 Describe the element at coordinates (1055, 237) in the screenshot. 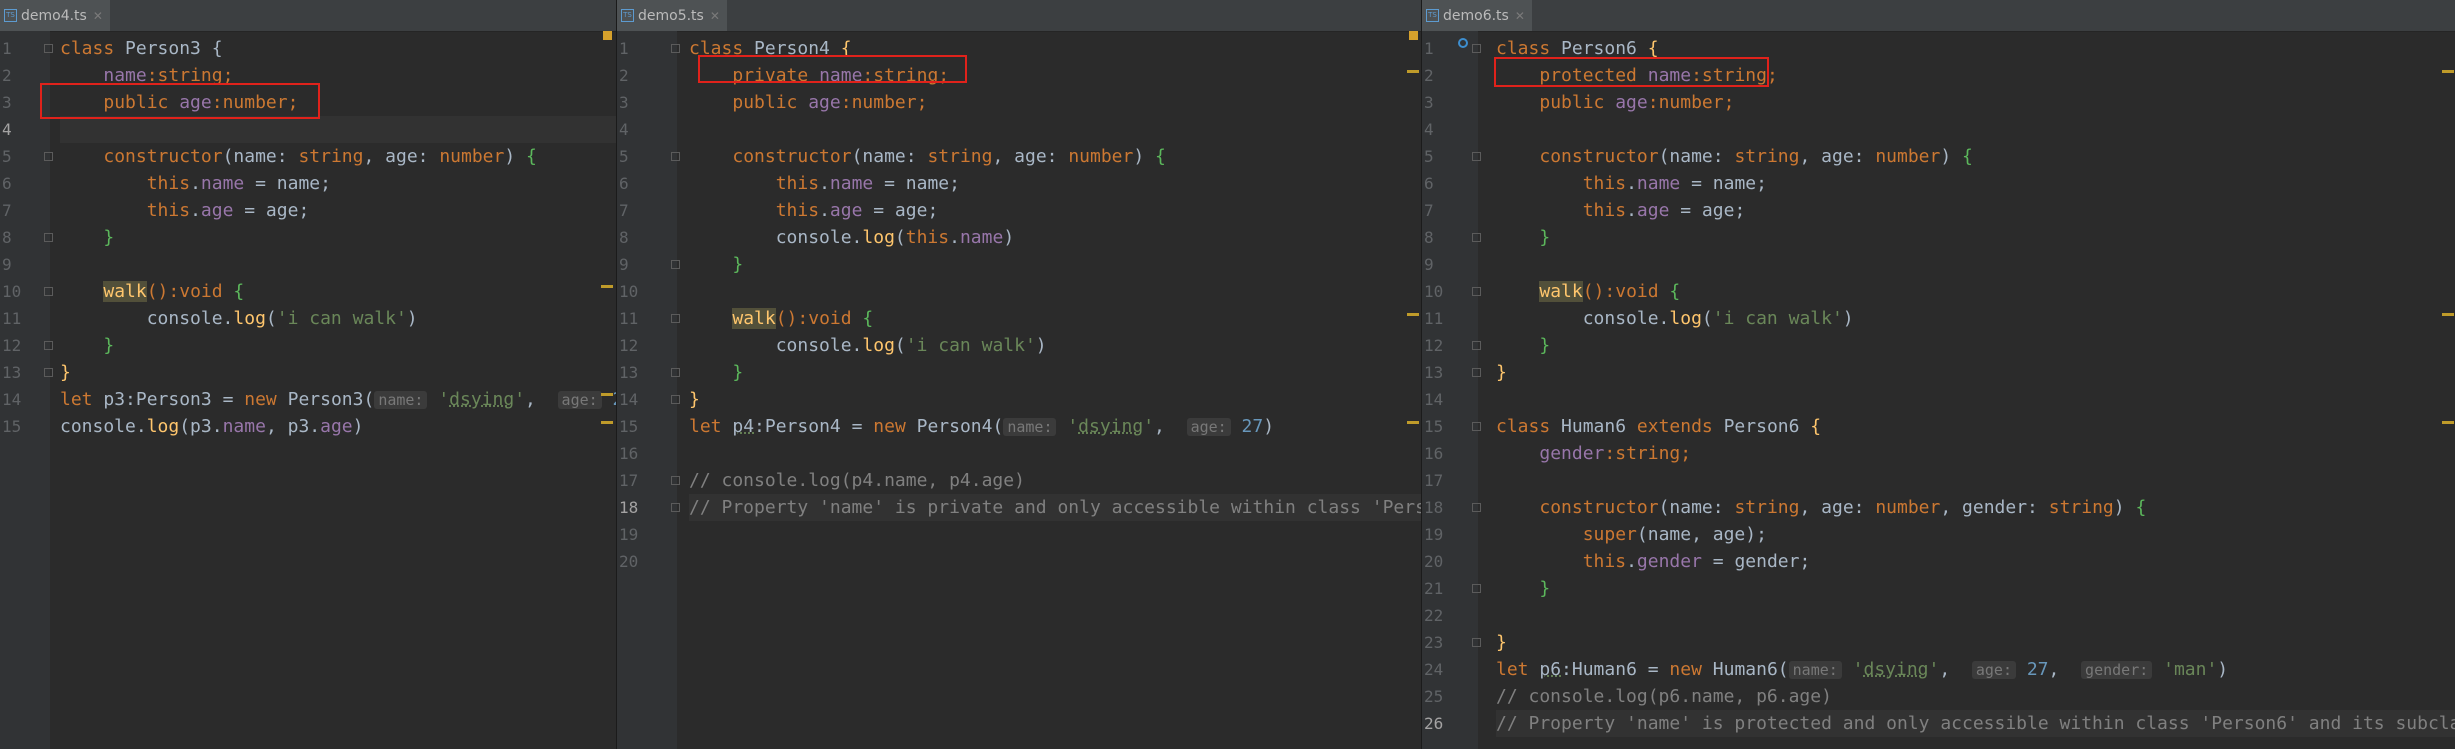

I see `code-line: console.log(this.name)` at that location.